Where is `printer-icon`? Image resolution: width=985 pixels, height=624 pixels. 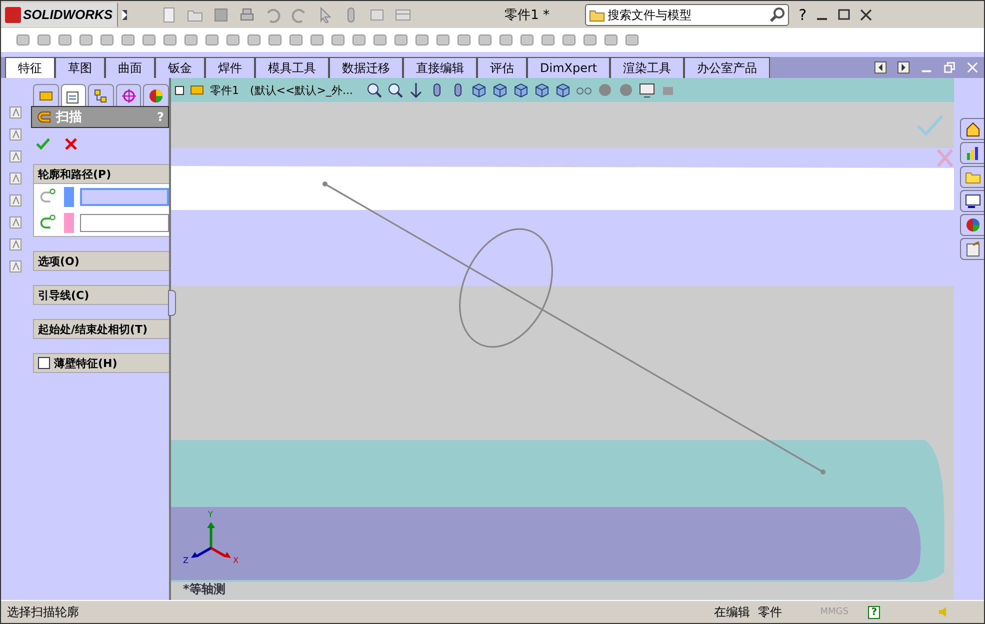 printer-icon is located at coordinates (246, 14).